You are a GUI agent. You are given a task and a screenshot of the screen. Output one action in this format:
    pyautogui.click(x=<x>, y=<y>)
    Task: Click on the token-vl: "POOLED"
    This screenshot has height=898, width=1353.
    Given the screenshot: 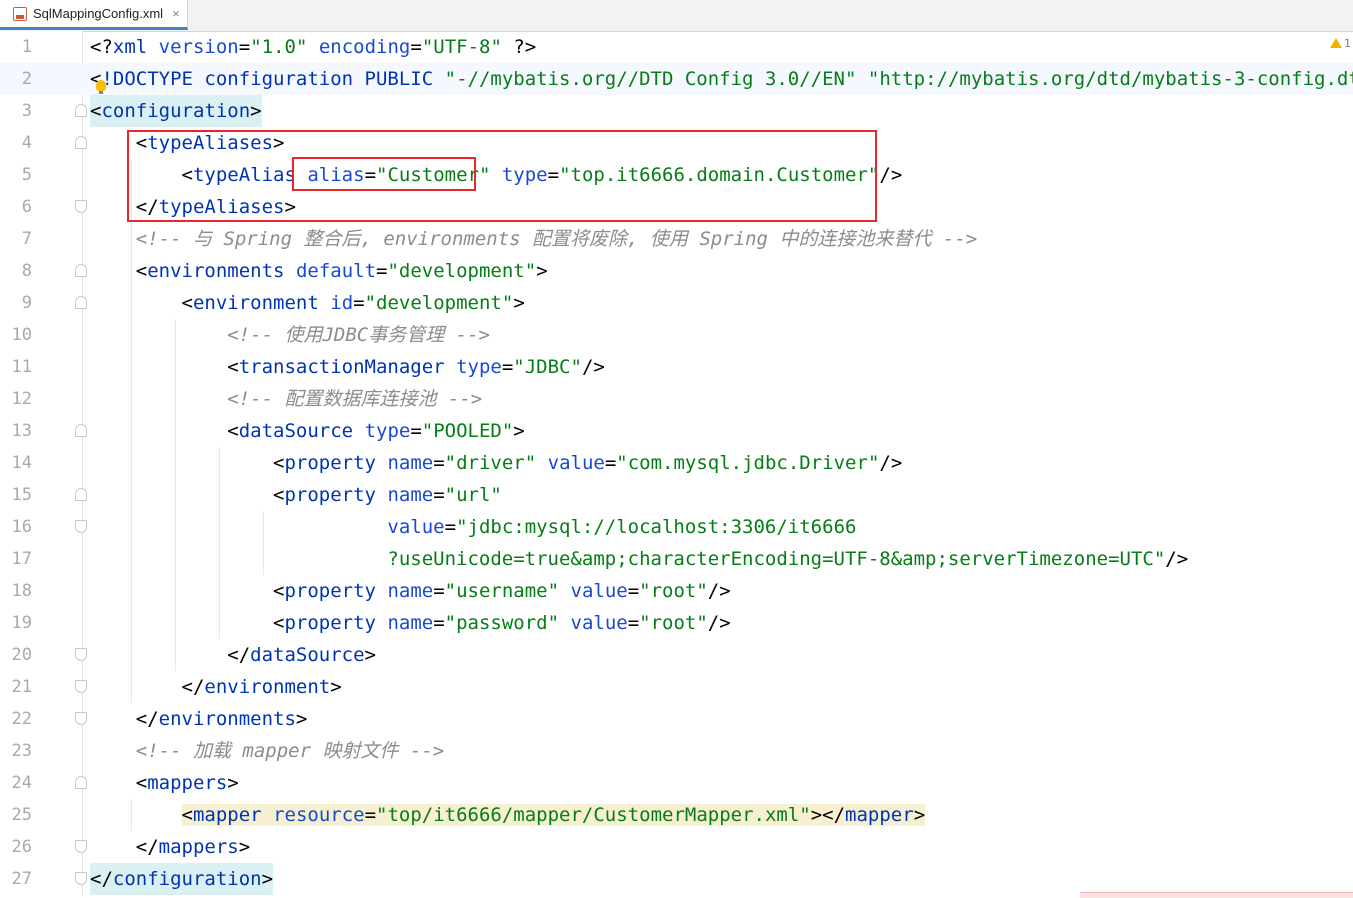 What is the action you would take?
    pyautogui.click(x=467, y=431)
    